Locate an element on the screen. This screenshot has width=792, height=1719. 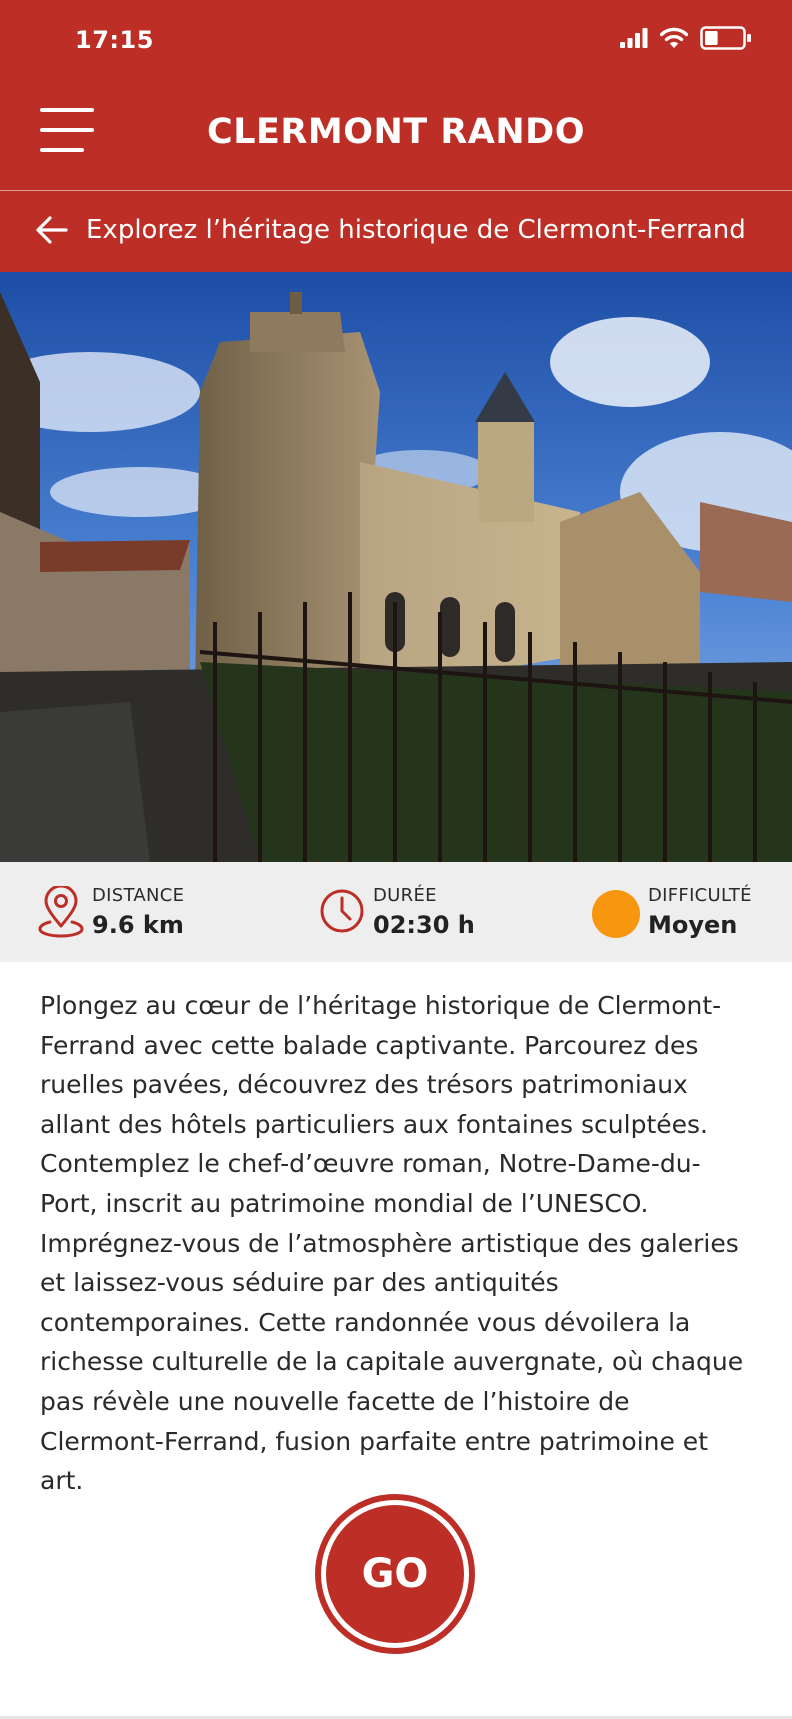
app-title: CLERMONT RANDO is located at coordinates (396, 132).